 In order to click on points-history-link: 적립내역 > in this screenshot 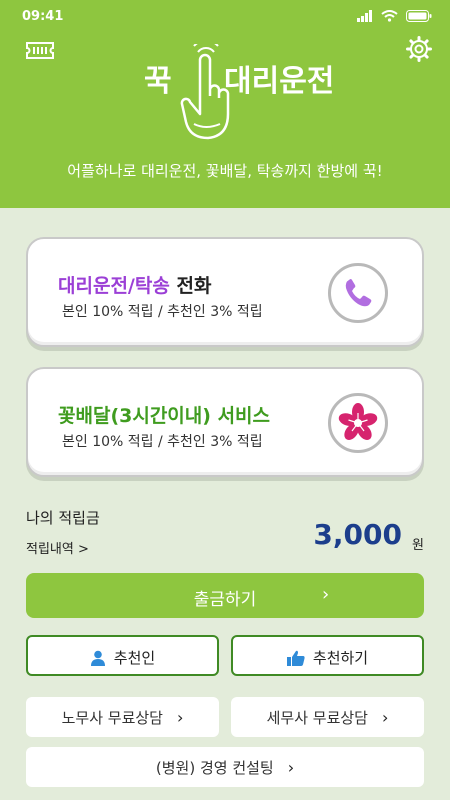, I will do `click(57, 547)`.